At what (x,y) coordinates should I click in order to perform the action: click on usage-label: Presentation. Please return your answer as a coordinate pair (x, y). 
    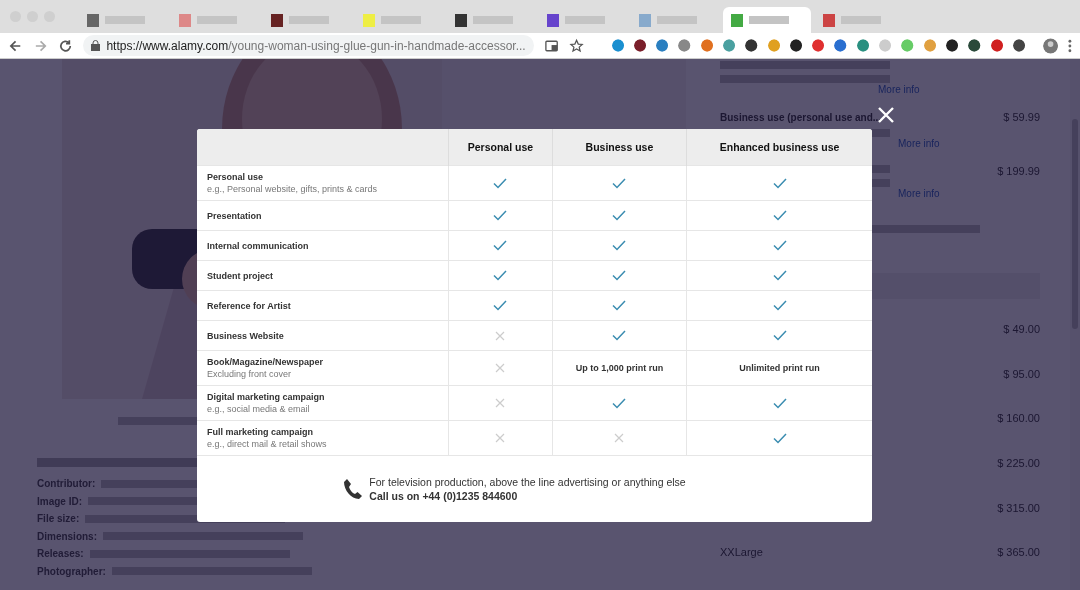
    Looking at the image, I should click on (235, 215).